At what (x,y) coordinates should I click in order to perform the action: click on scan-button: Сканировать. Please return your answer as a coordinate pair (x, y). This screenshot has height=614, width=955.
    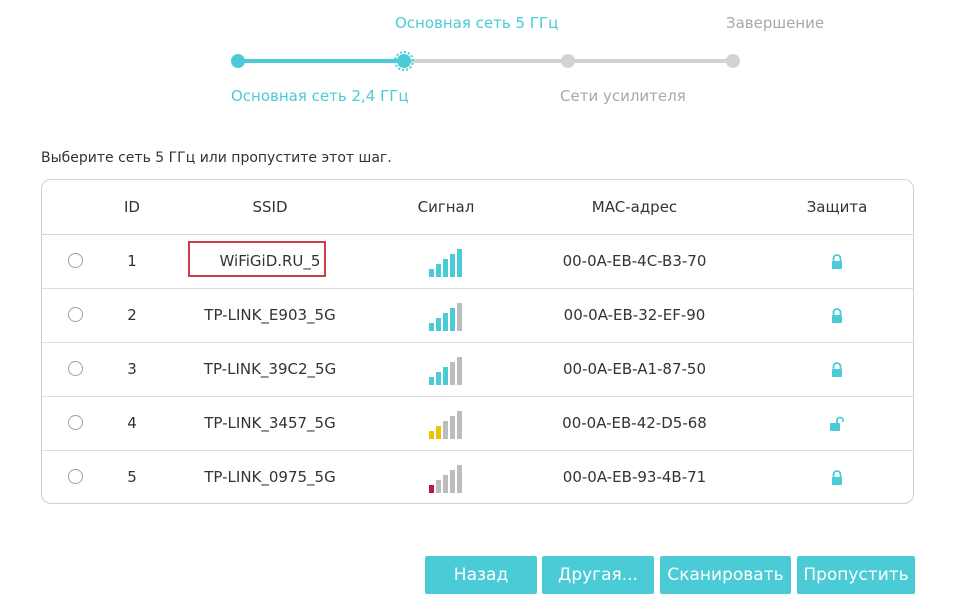
    Looking at the image, I should click on (725, 575).